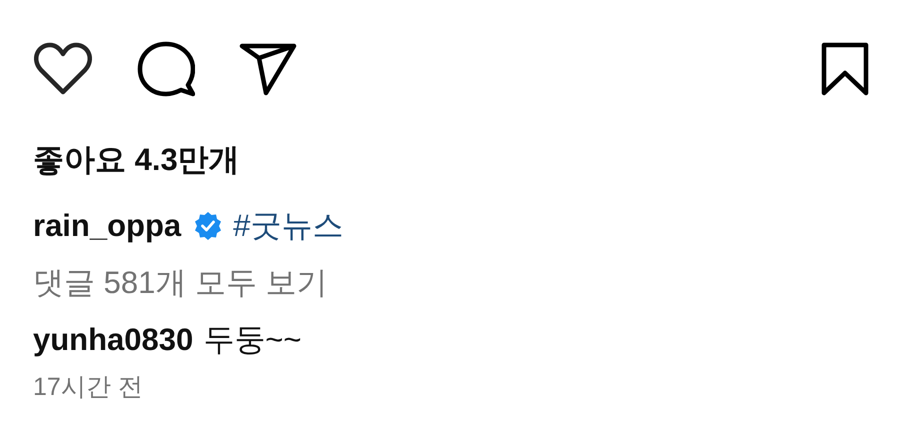  What do you see at coordinates (107, 226) in the screenshot?
I see `username: rain_oppa` at bounding box center [107, 226].